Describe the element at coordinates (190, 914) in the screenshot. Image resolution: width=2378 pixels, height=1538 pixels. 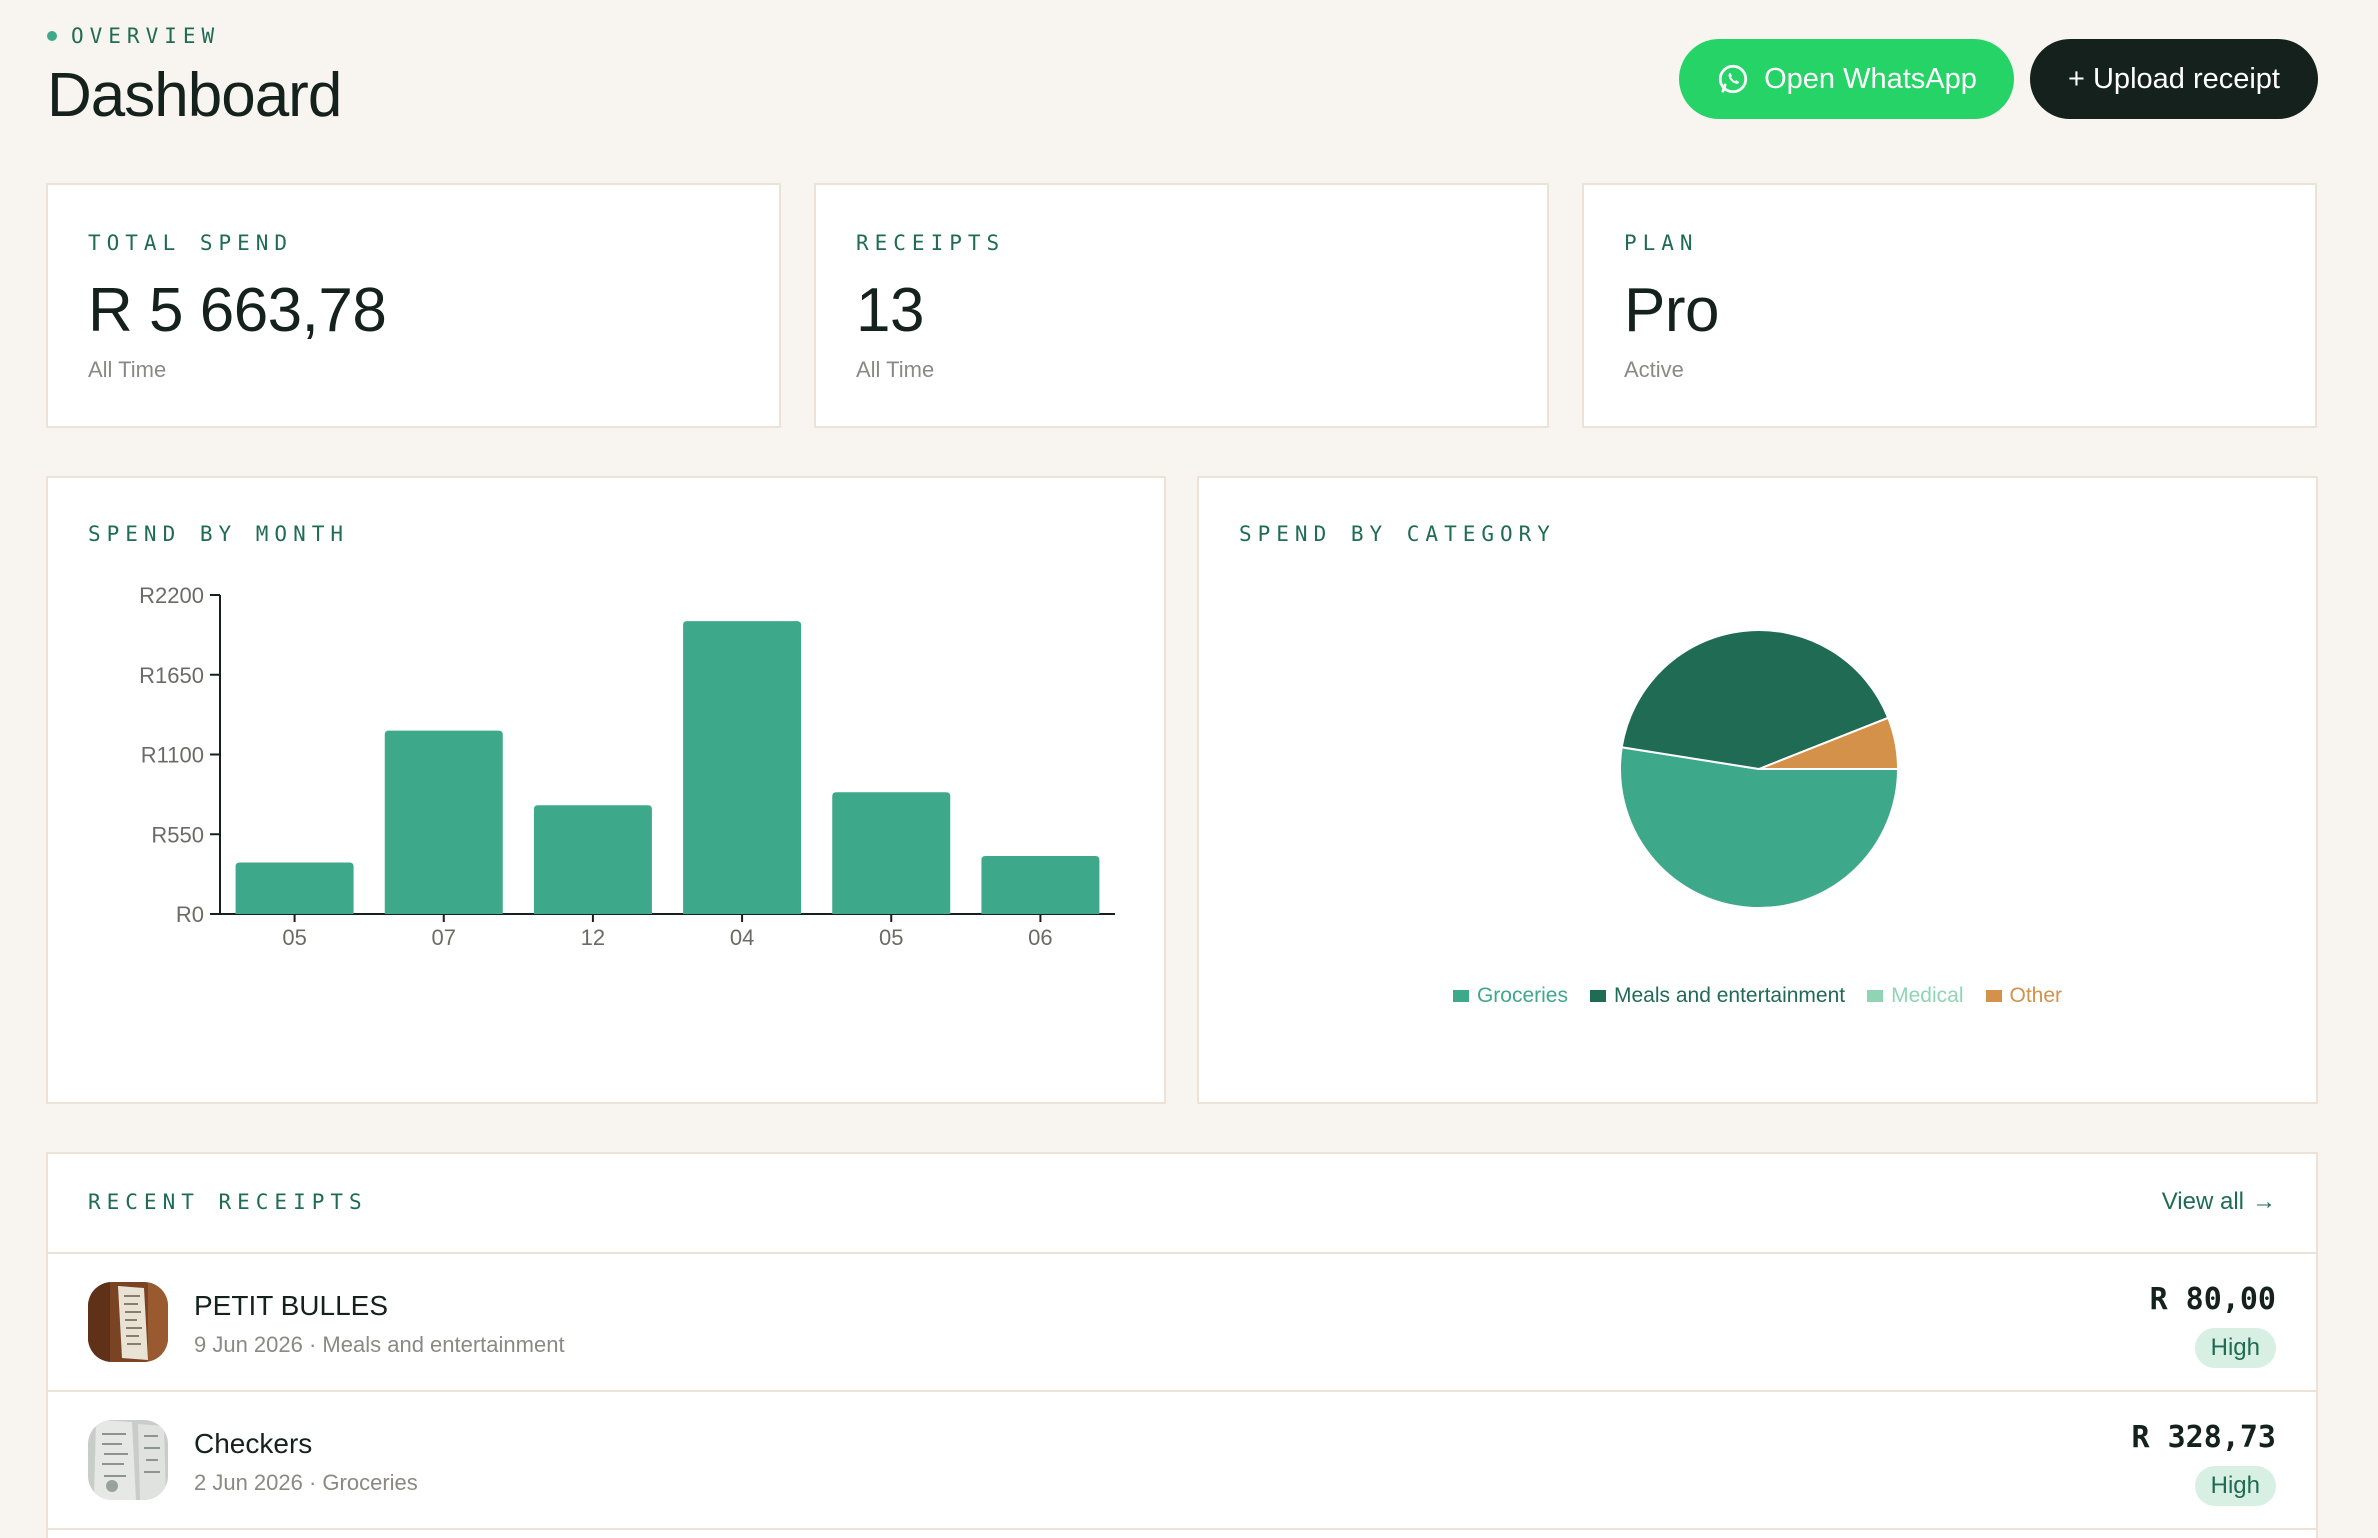
I see `y-tick-label: R0` at that location.